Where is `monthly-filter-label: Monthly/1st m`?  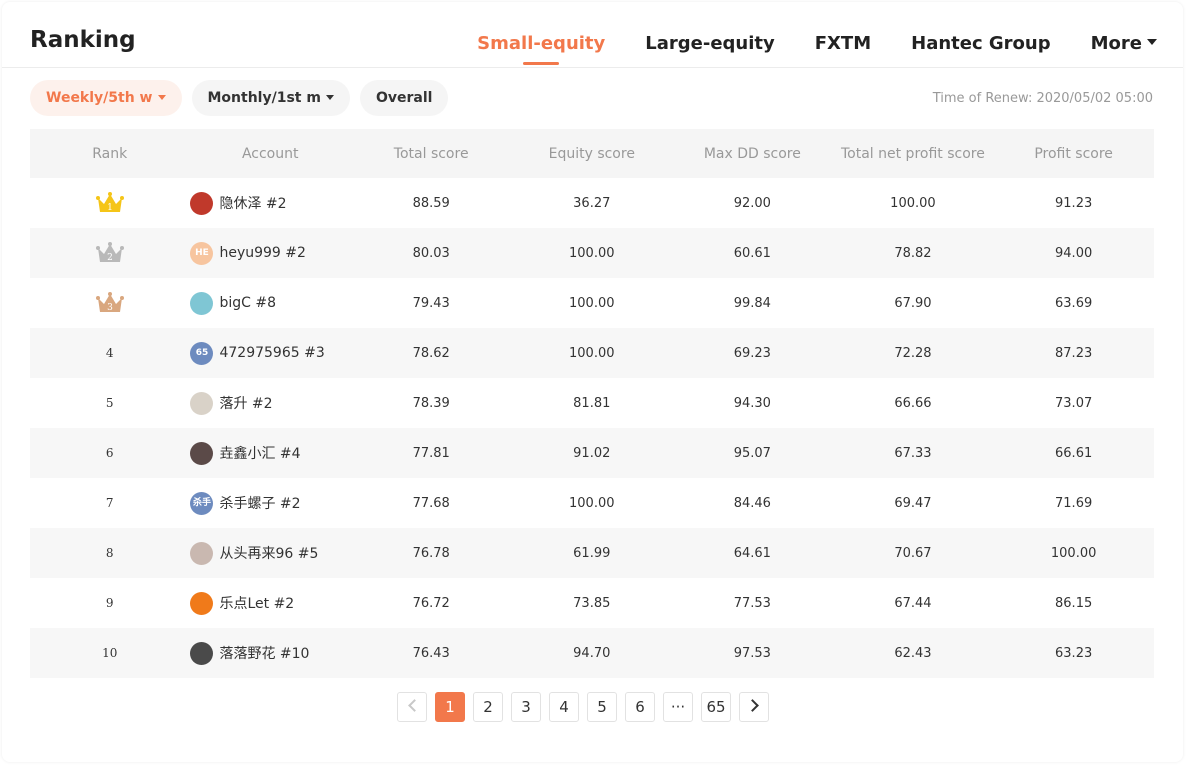
monthly-filter-label: Monthly/1st m is located at coordinates (264, 98).